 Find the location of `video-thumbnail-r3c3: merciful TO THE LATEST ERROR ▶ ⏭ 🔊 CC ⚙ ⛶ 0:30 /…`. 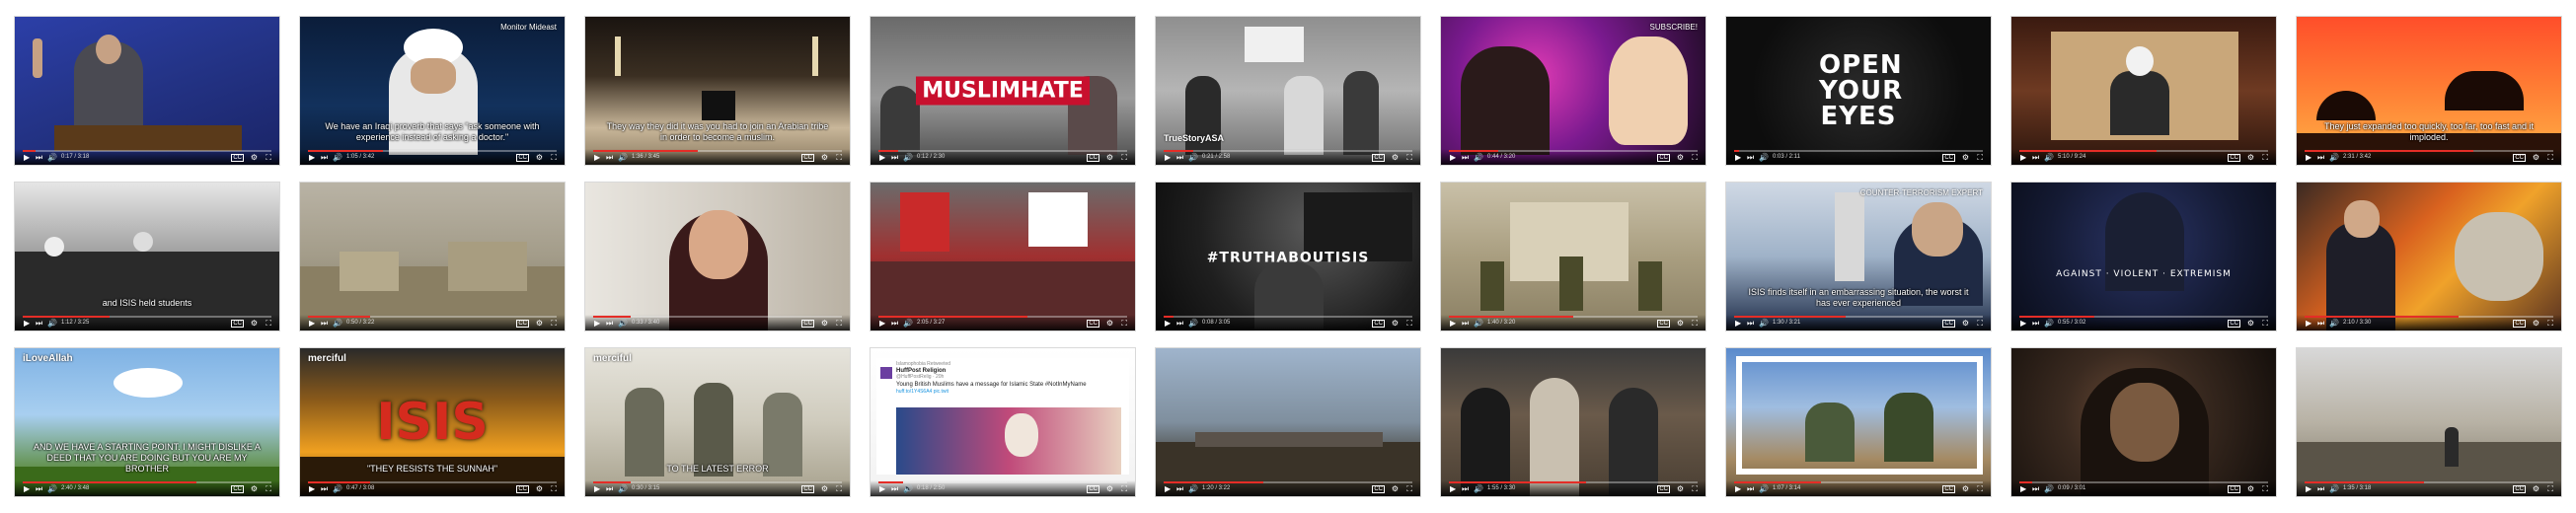

video-thumbnail-r3c3: merciful TO THE LATEST ERROR ▶ ⏭ 🔊 CC ⚙ ⛶ 0:30 /… is located at coordinates (717, 422).